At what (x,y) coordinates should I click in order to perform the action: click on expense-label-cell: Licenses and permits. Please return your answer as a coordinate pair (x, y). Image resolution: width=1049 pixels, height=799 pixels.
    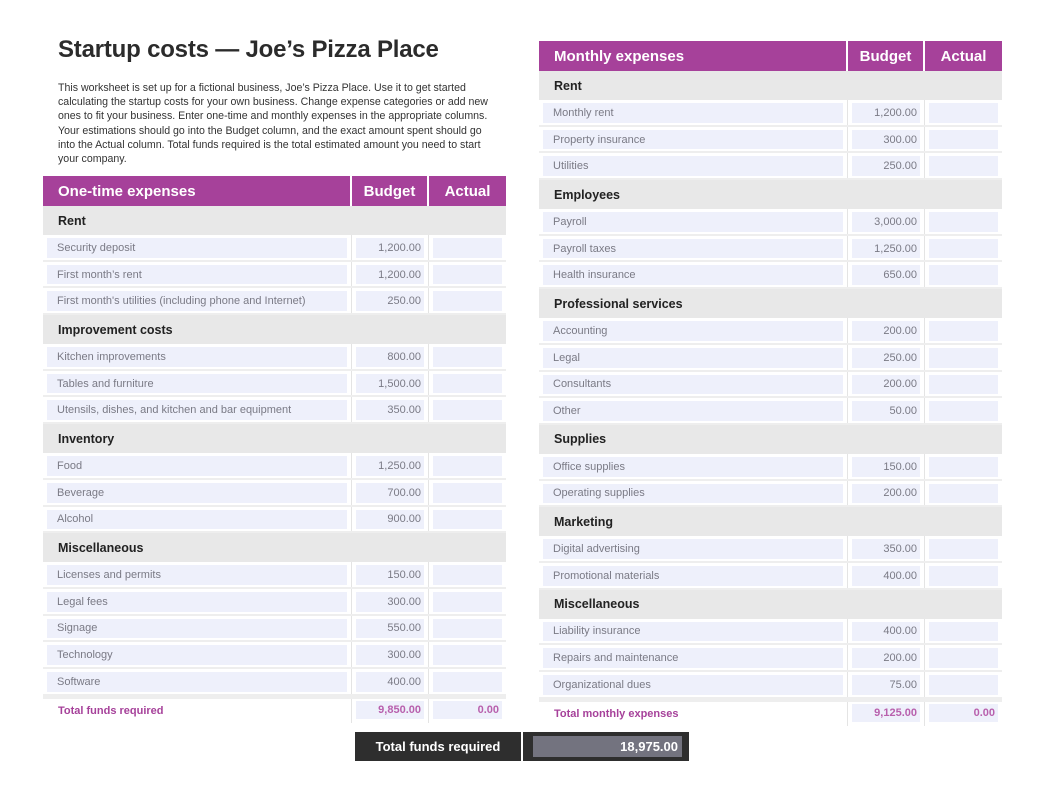
    Looking at the image, I should click on (197, 574).